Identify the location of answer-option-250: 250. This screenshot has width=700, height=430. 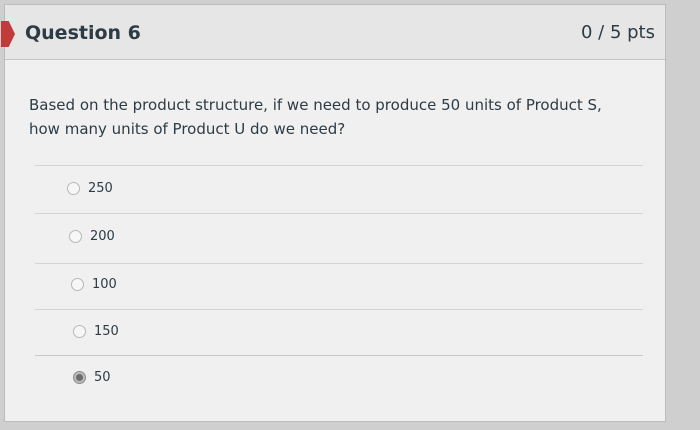
(90, 188).